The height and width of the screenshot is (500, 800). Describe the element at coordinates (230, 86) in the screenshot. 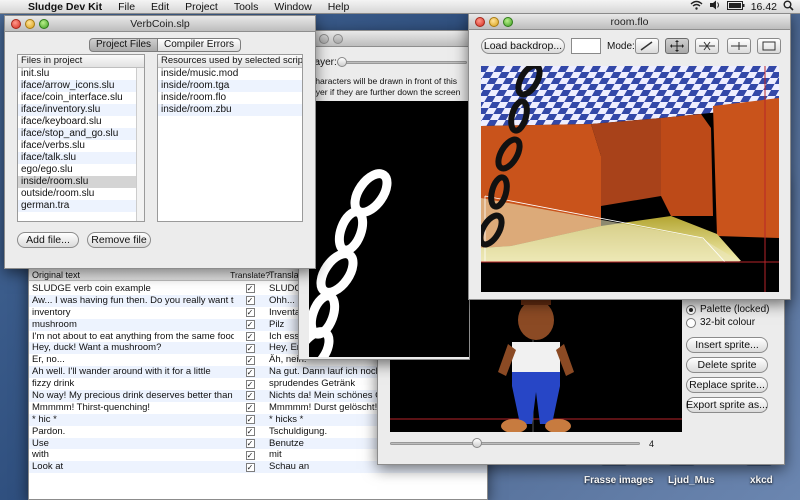

I see `resource-list-item: inside/room.tga` at that location.